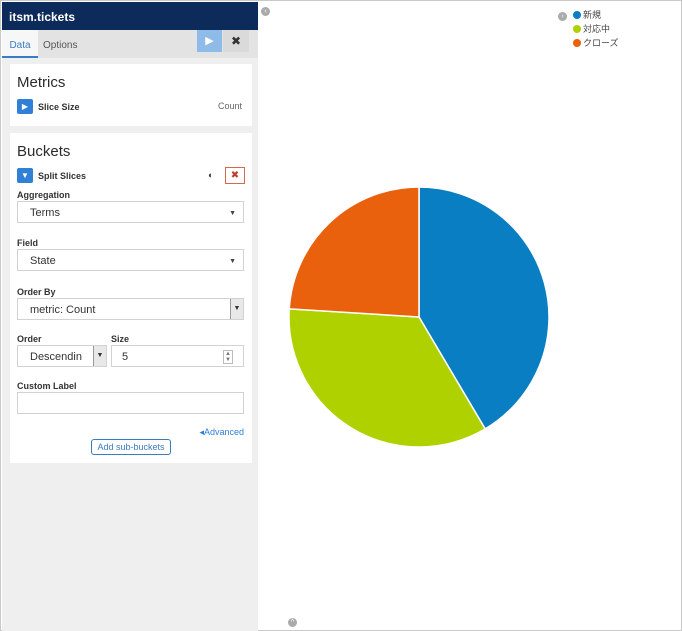 The height and width of the screenshot is (631, 682). I want to click on remove-bucket-button: ✖, so click(235, 175).